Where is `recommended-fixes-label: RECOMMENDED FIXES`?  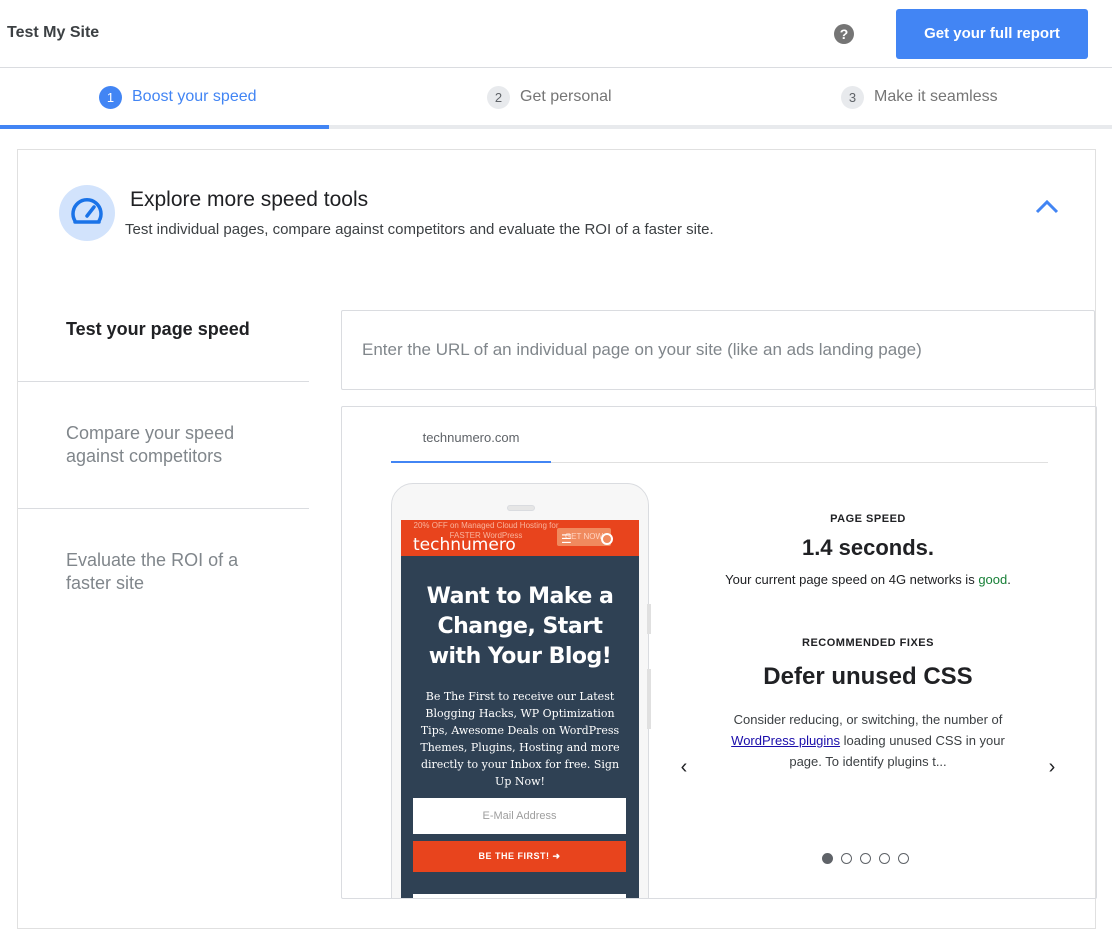 recommended-fixes-label: RECOMMENDED FIXES is located at coordinates (868, 643).